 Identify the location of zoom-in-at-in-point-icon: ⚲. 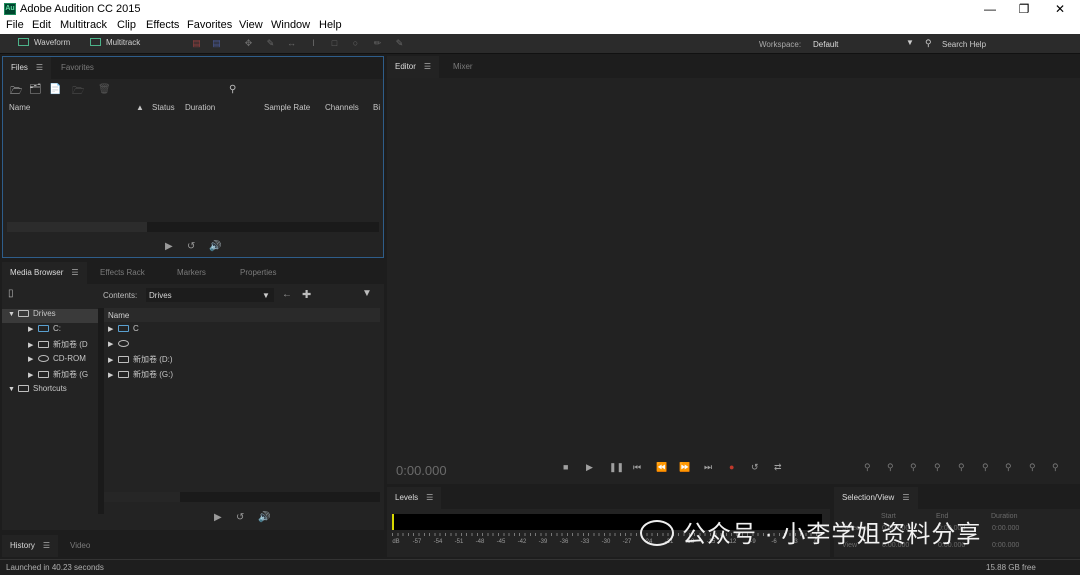
(985, 467).